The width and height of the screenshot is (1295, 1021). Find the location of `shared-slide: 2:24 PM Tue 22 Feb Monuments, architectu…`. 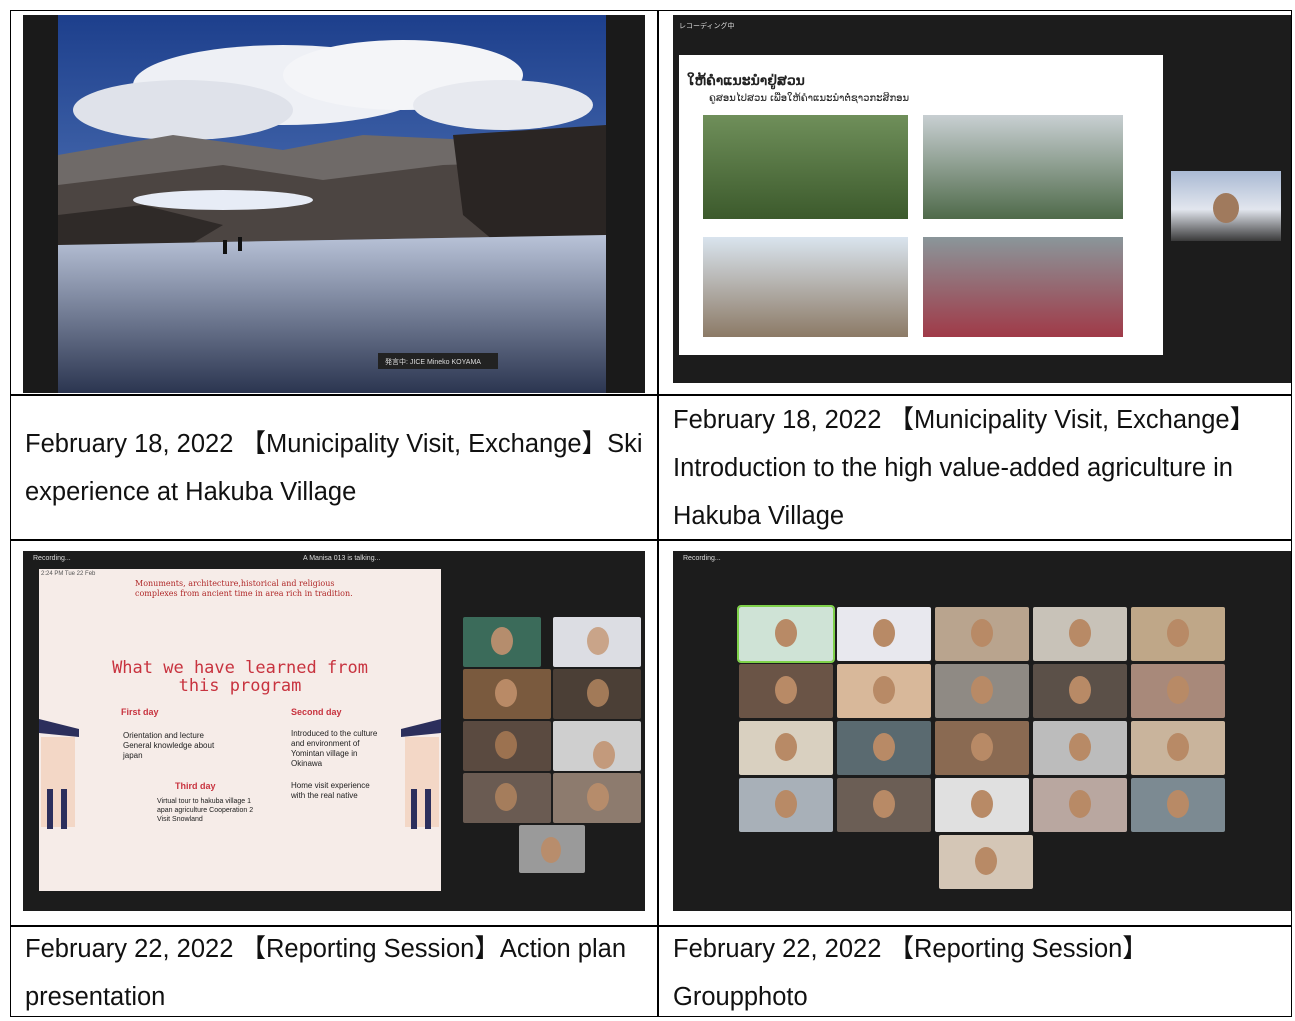

shared-slide: 2:24 PM Tue 22 Feb Monuments, architectu… is located at coordinates (240, 730).